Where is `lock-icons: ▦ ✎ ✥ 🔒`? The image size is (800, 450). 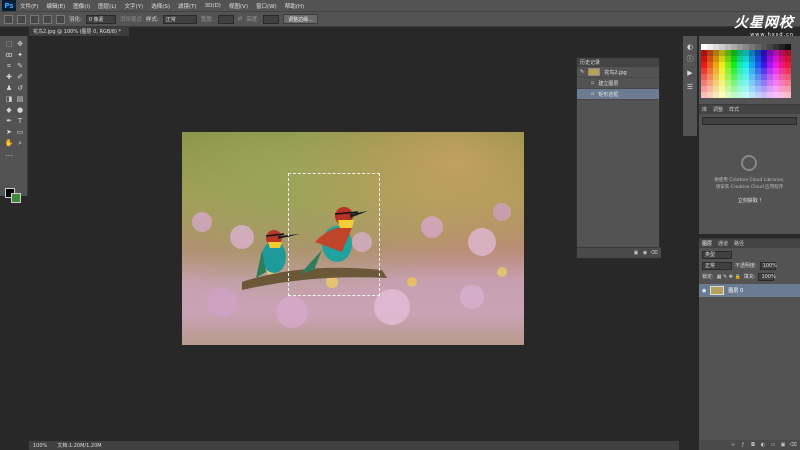
lock-icons: ▦ ✎ ✥ 🔒 is located at coordinates (729, 277).